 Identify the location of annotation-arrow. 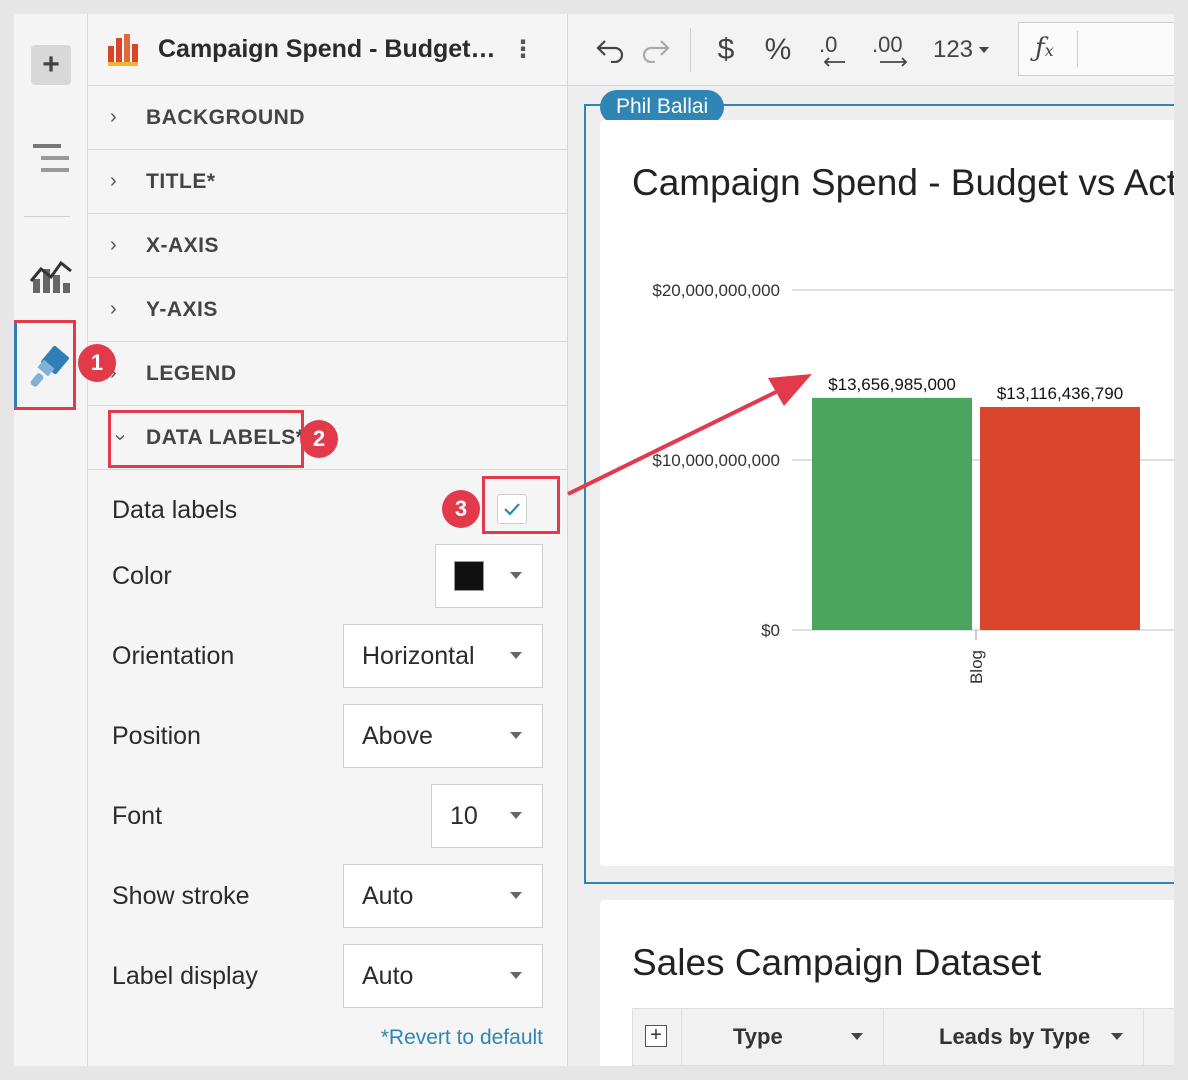
(689, 435).